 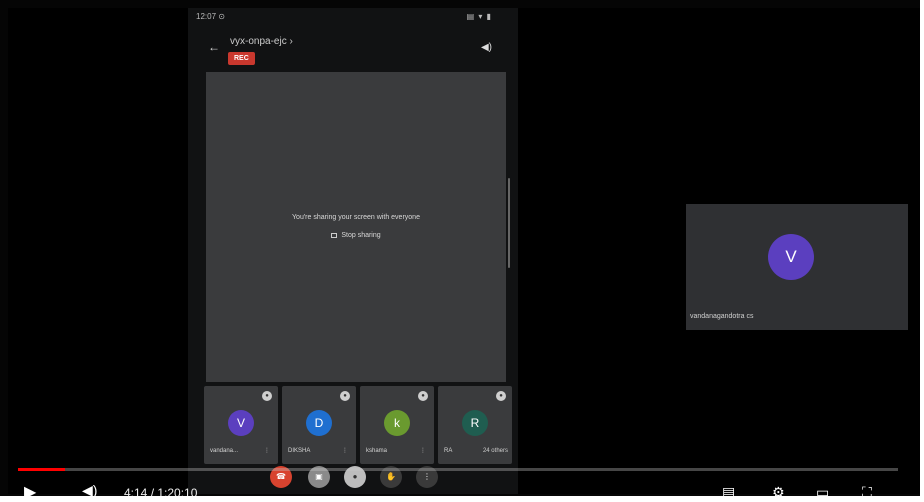 What do you see at coordinates (509, 223) in the screenshot?
I see `scroll-thumb` at bounding box center [509, 223].